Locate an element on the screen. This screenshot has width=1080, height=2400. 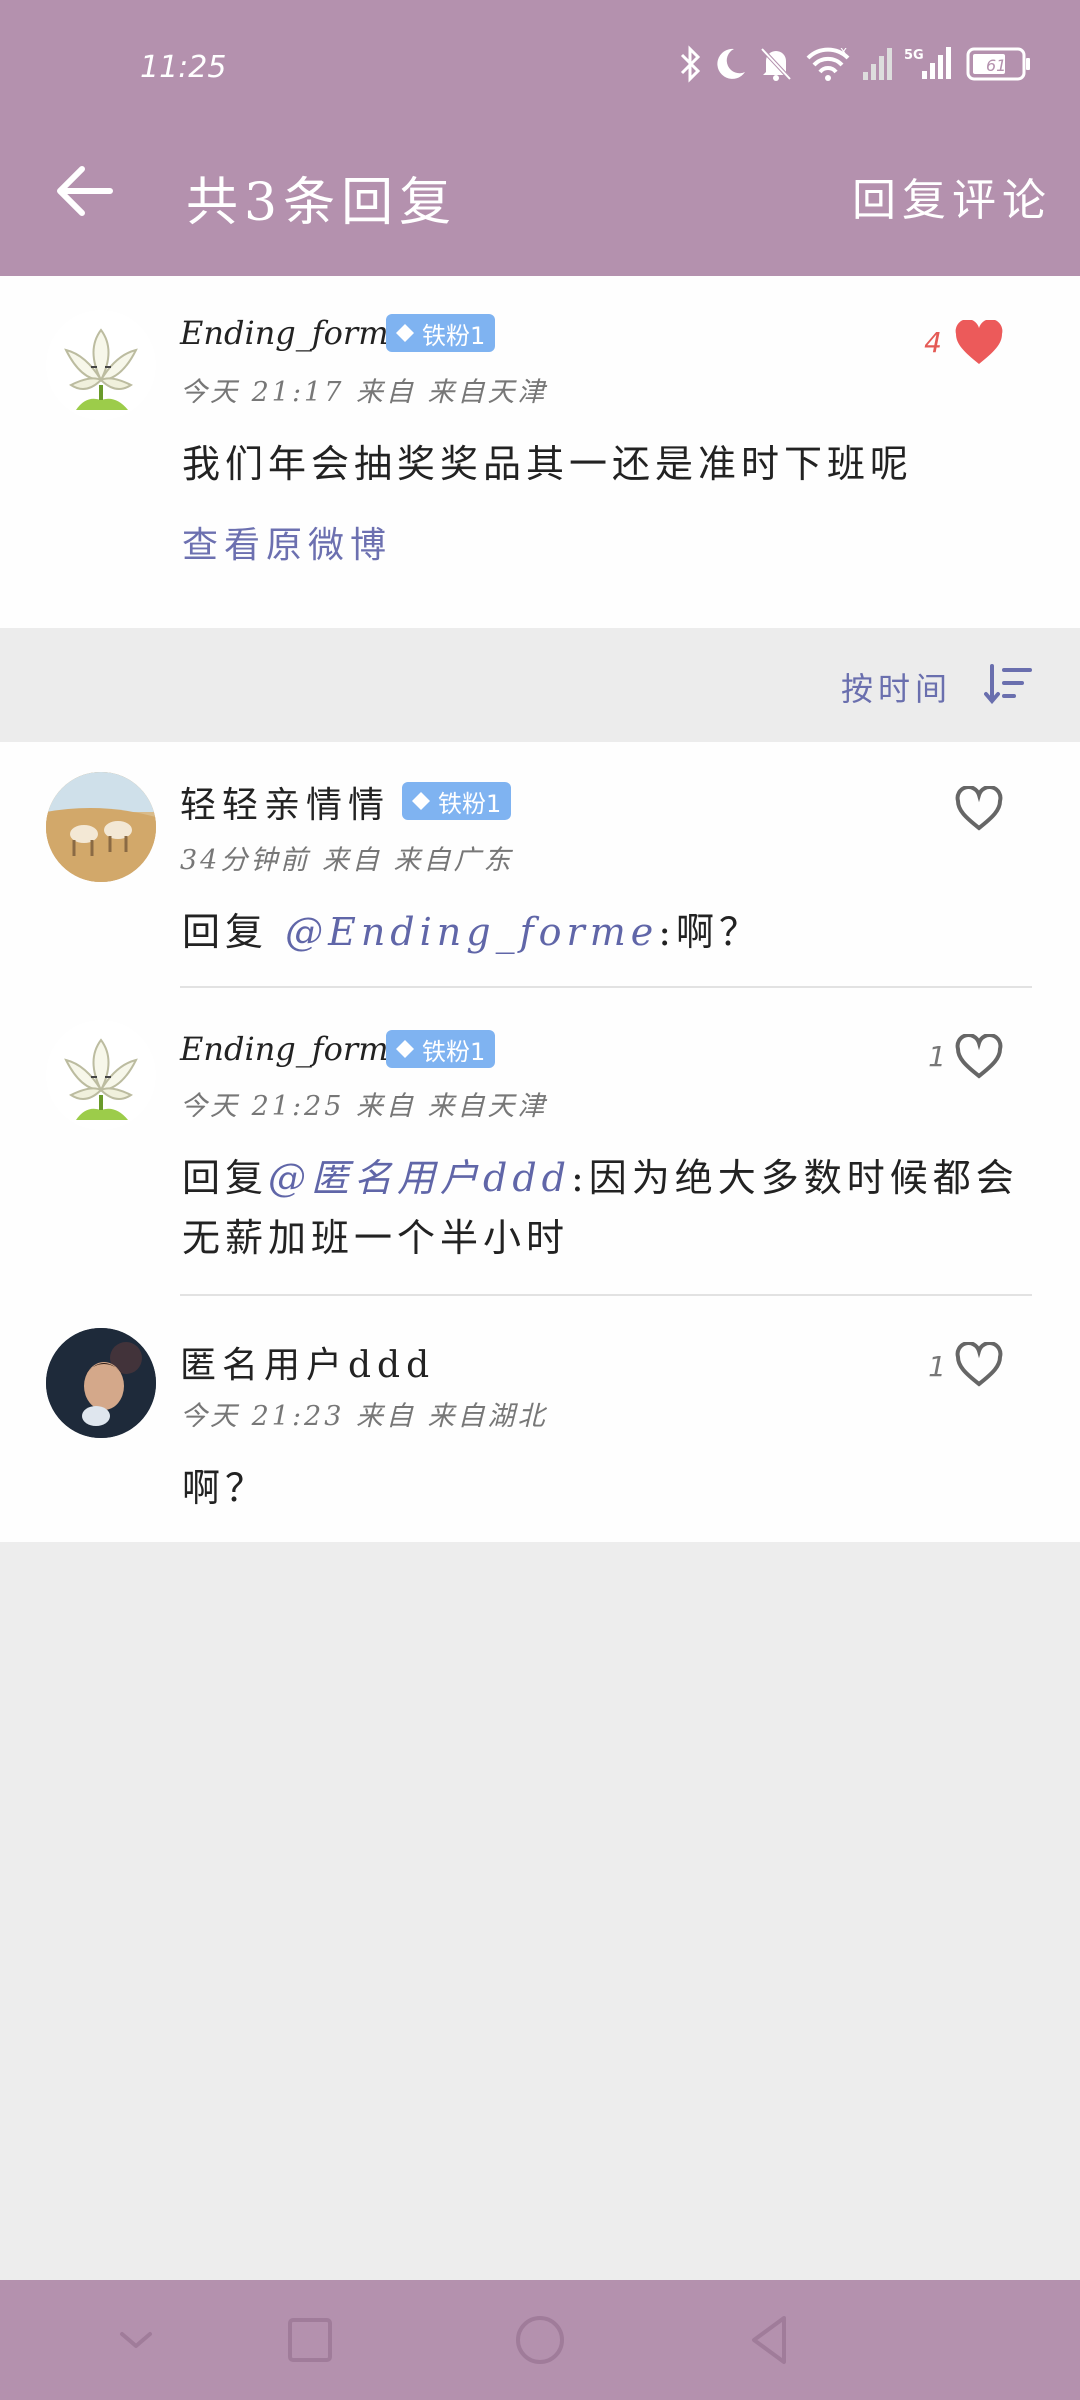
nav-down-icon is located at coordinates (136, 2340).